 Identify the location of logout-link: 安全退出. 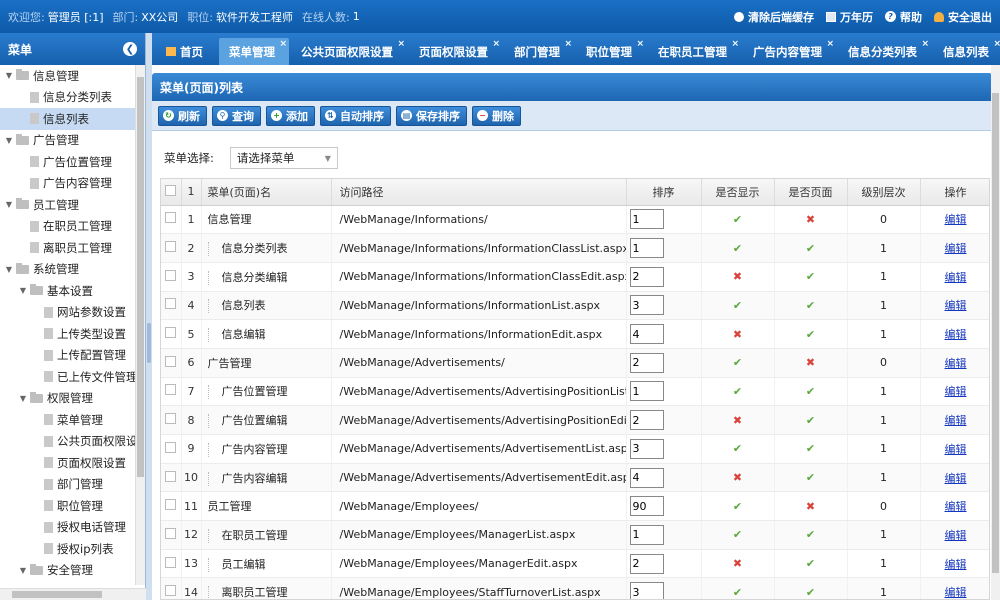
(963, 17).